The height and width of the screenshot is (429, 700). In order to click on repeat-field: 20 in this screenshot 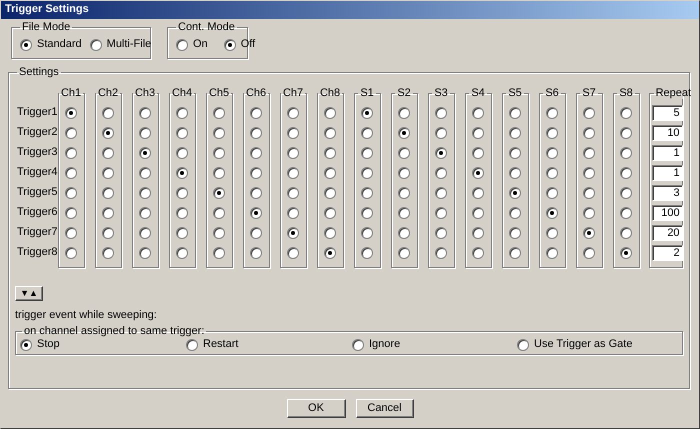, I will do `click(667, 233)`.